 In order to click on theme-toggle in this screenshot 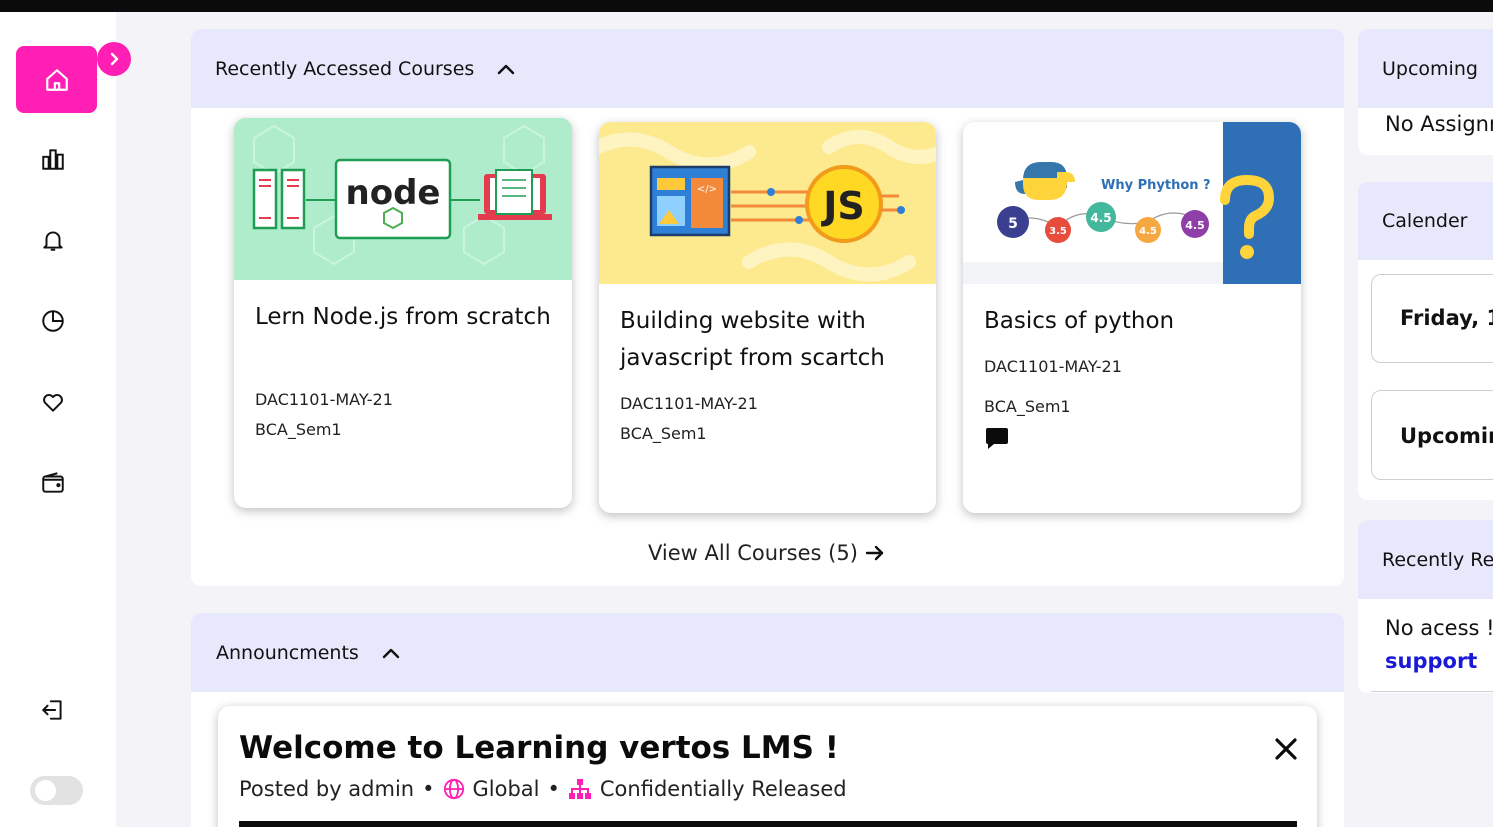, I will do `click(56, 790)`.